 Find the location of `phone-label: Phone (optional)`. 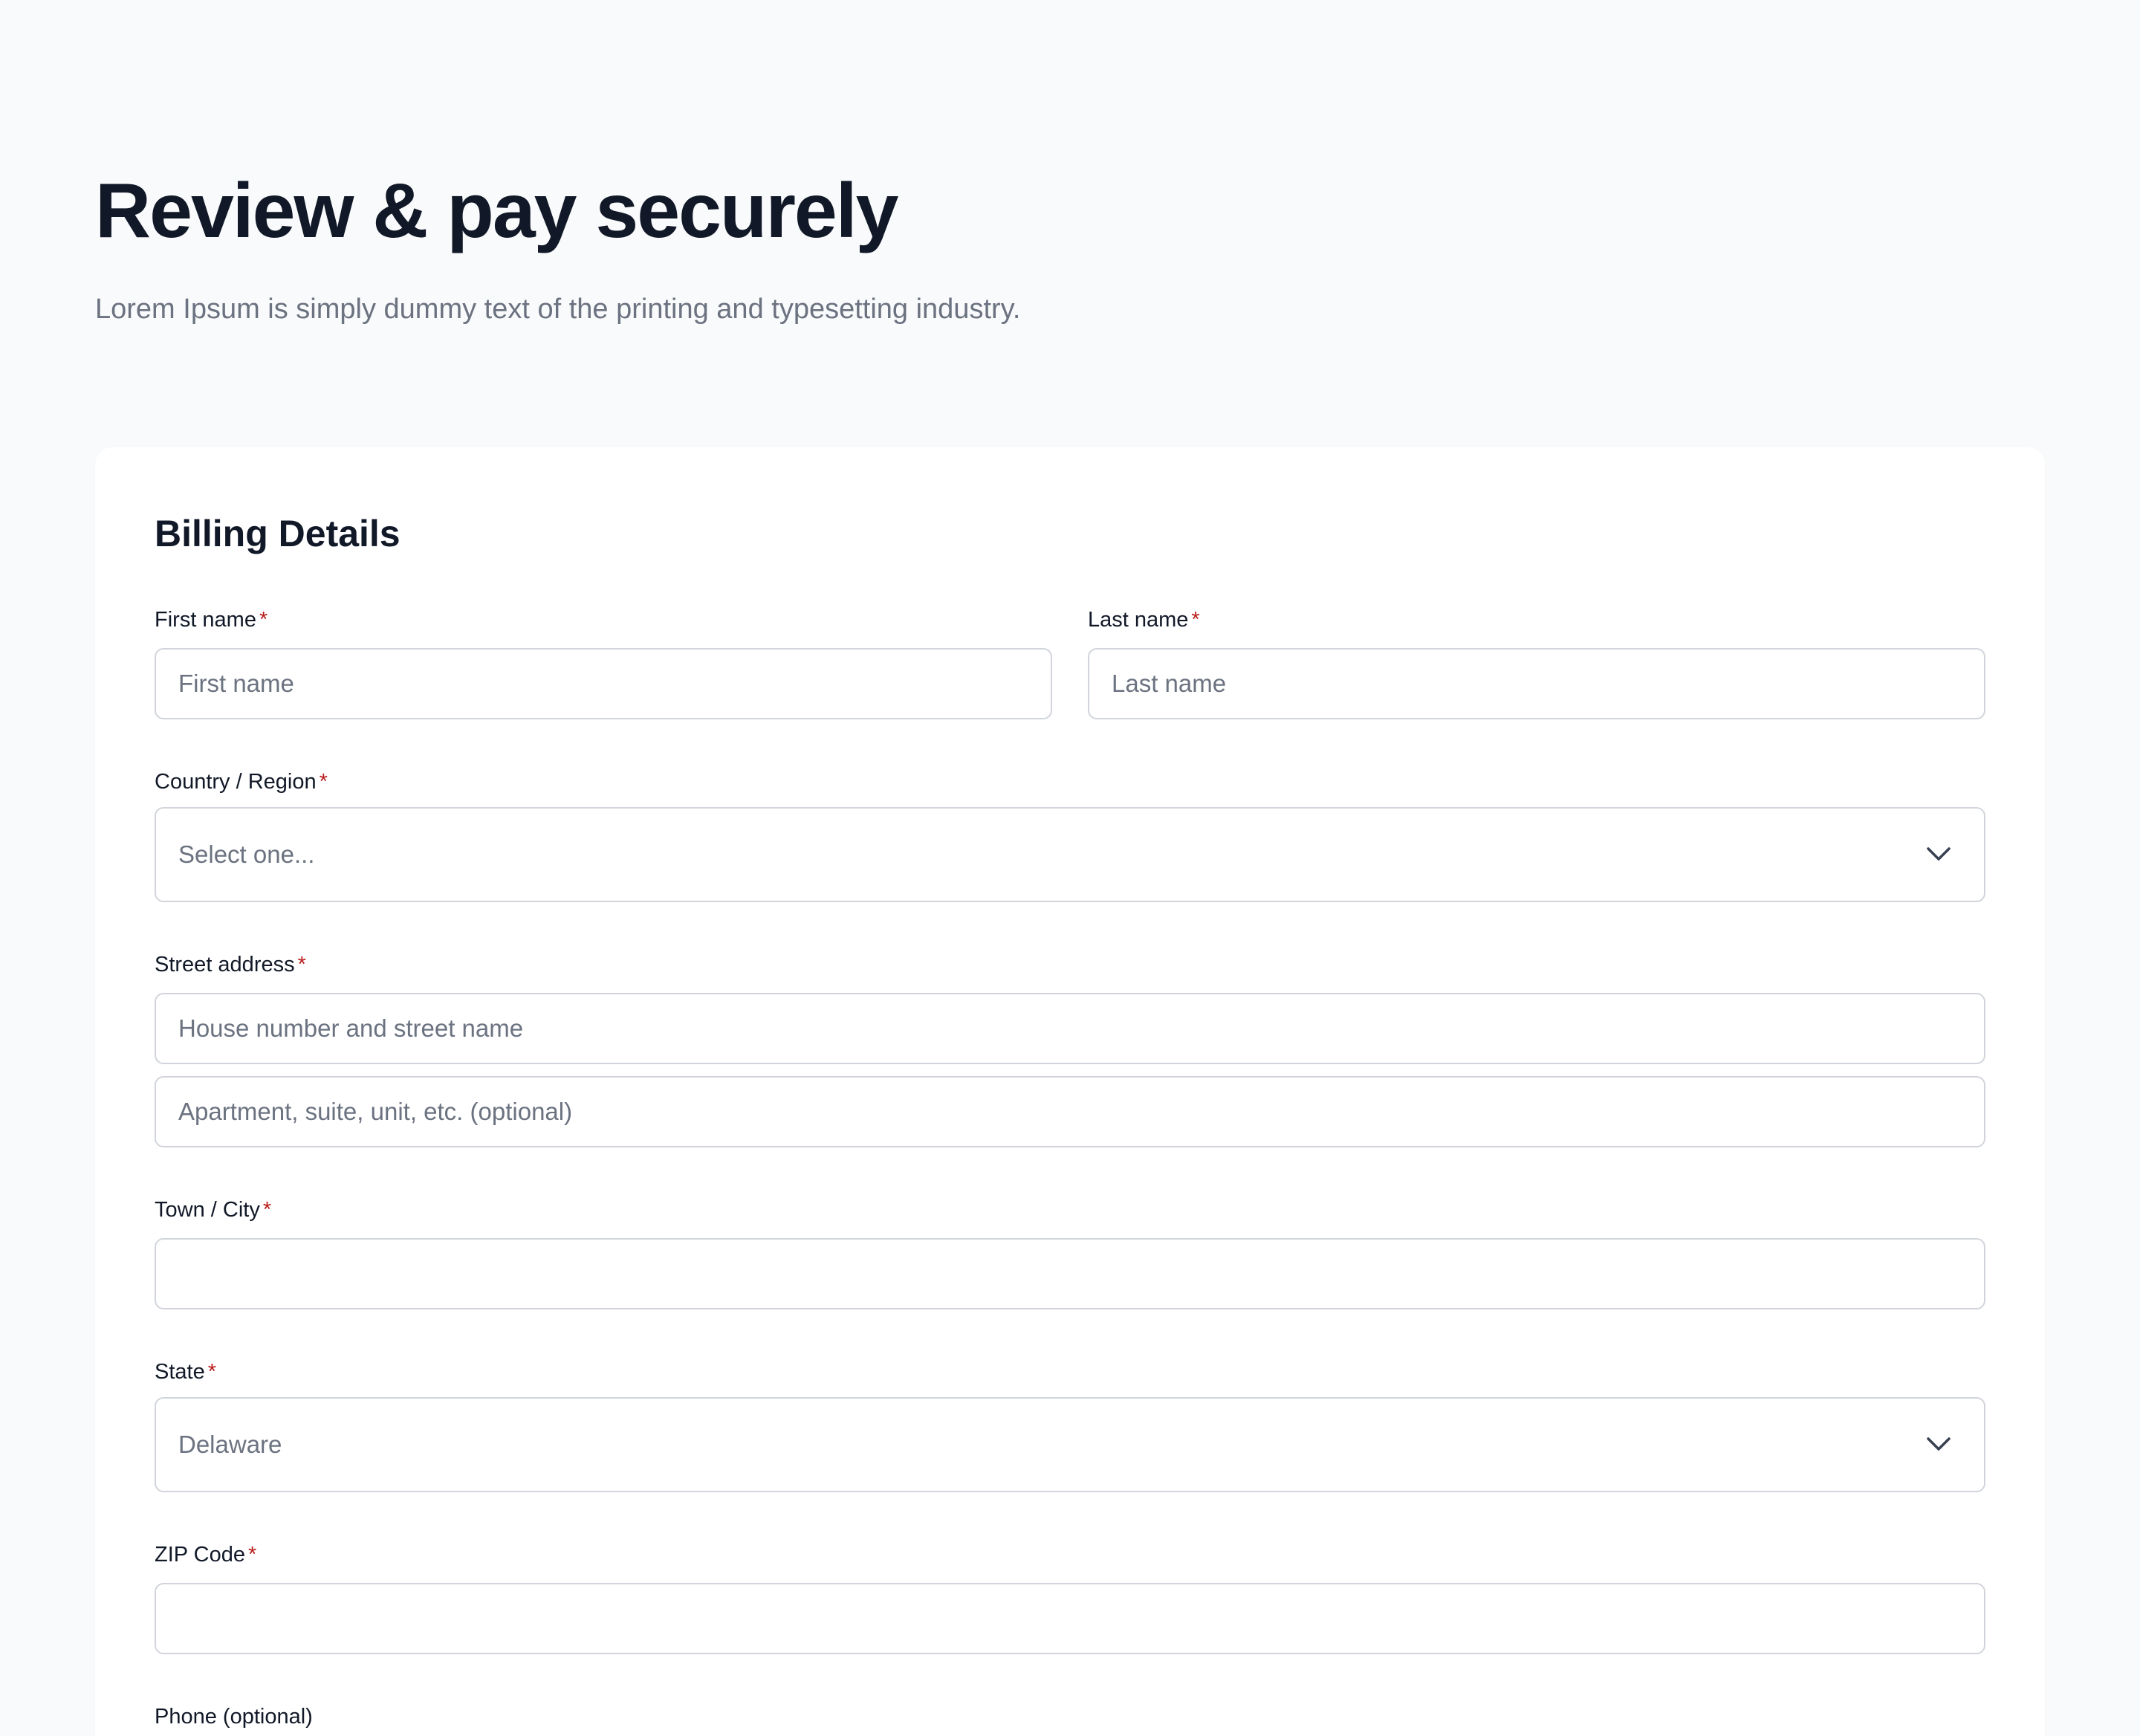

phone-label: Phone (optional) is located at coordinates (234, 1716).